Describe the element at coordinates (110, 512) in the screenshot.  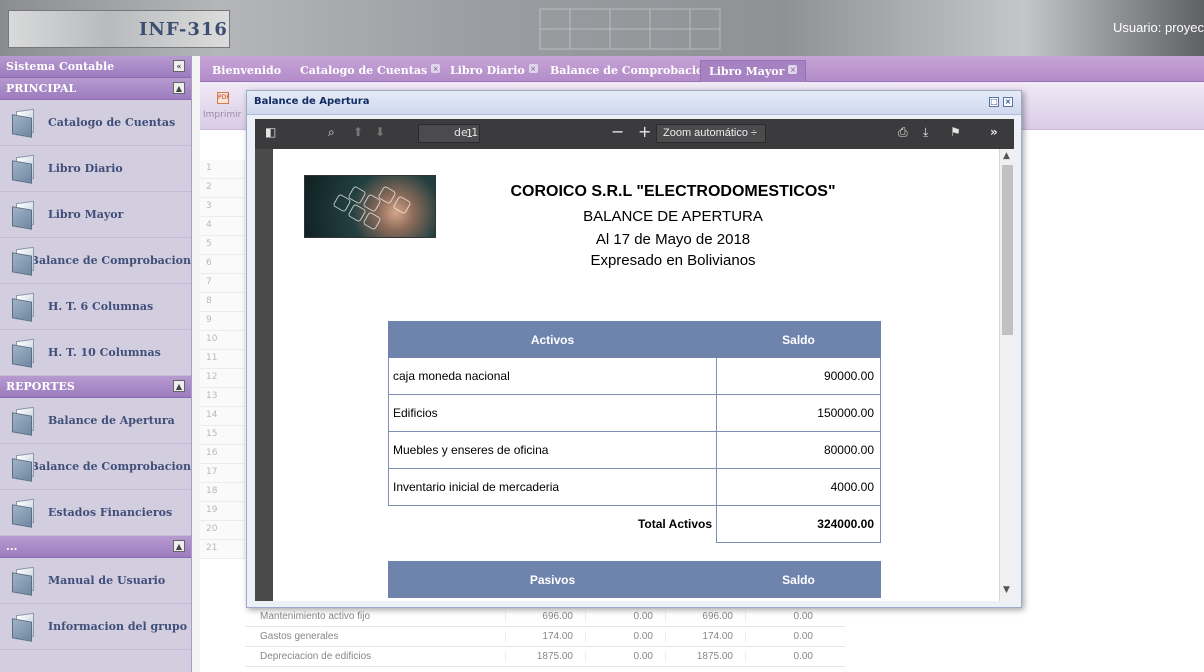
I see `sidebar-item-label: Estados Financieros` at that location.